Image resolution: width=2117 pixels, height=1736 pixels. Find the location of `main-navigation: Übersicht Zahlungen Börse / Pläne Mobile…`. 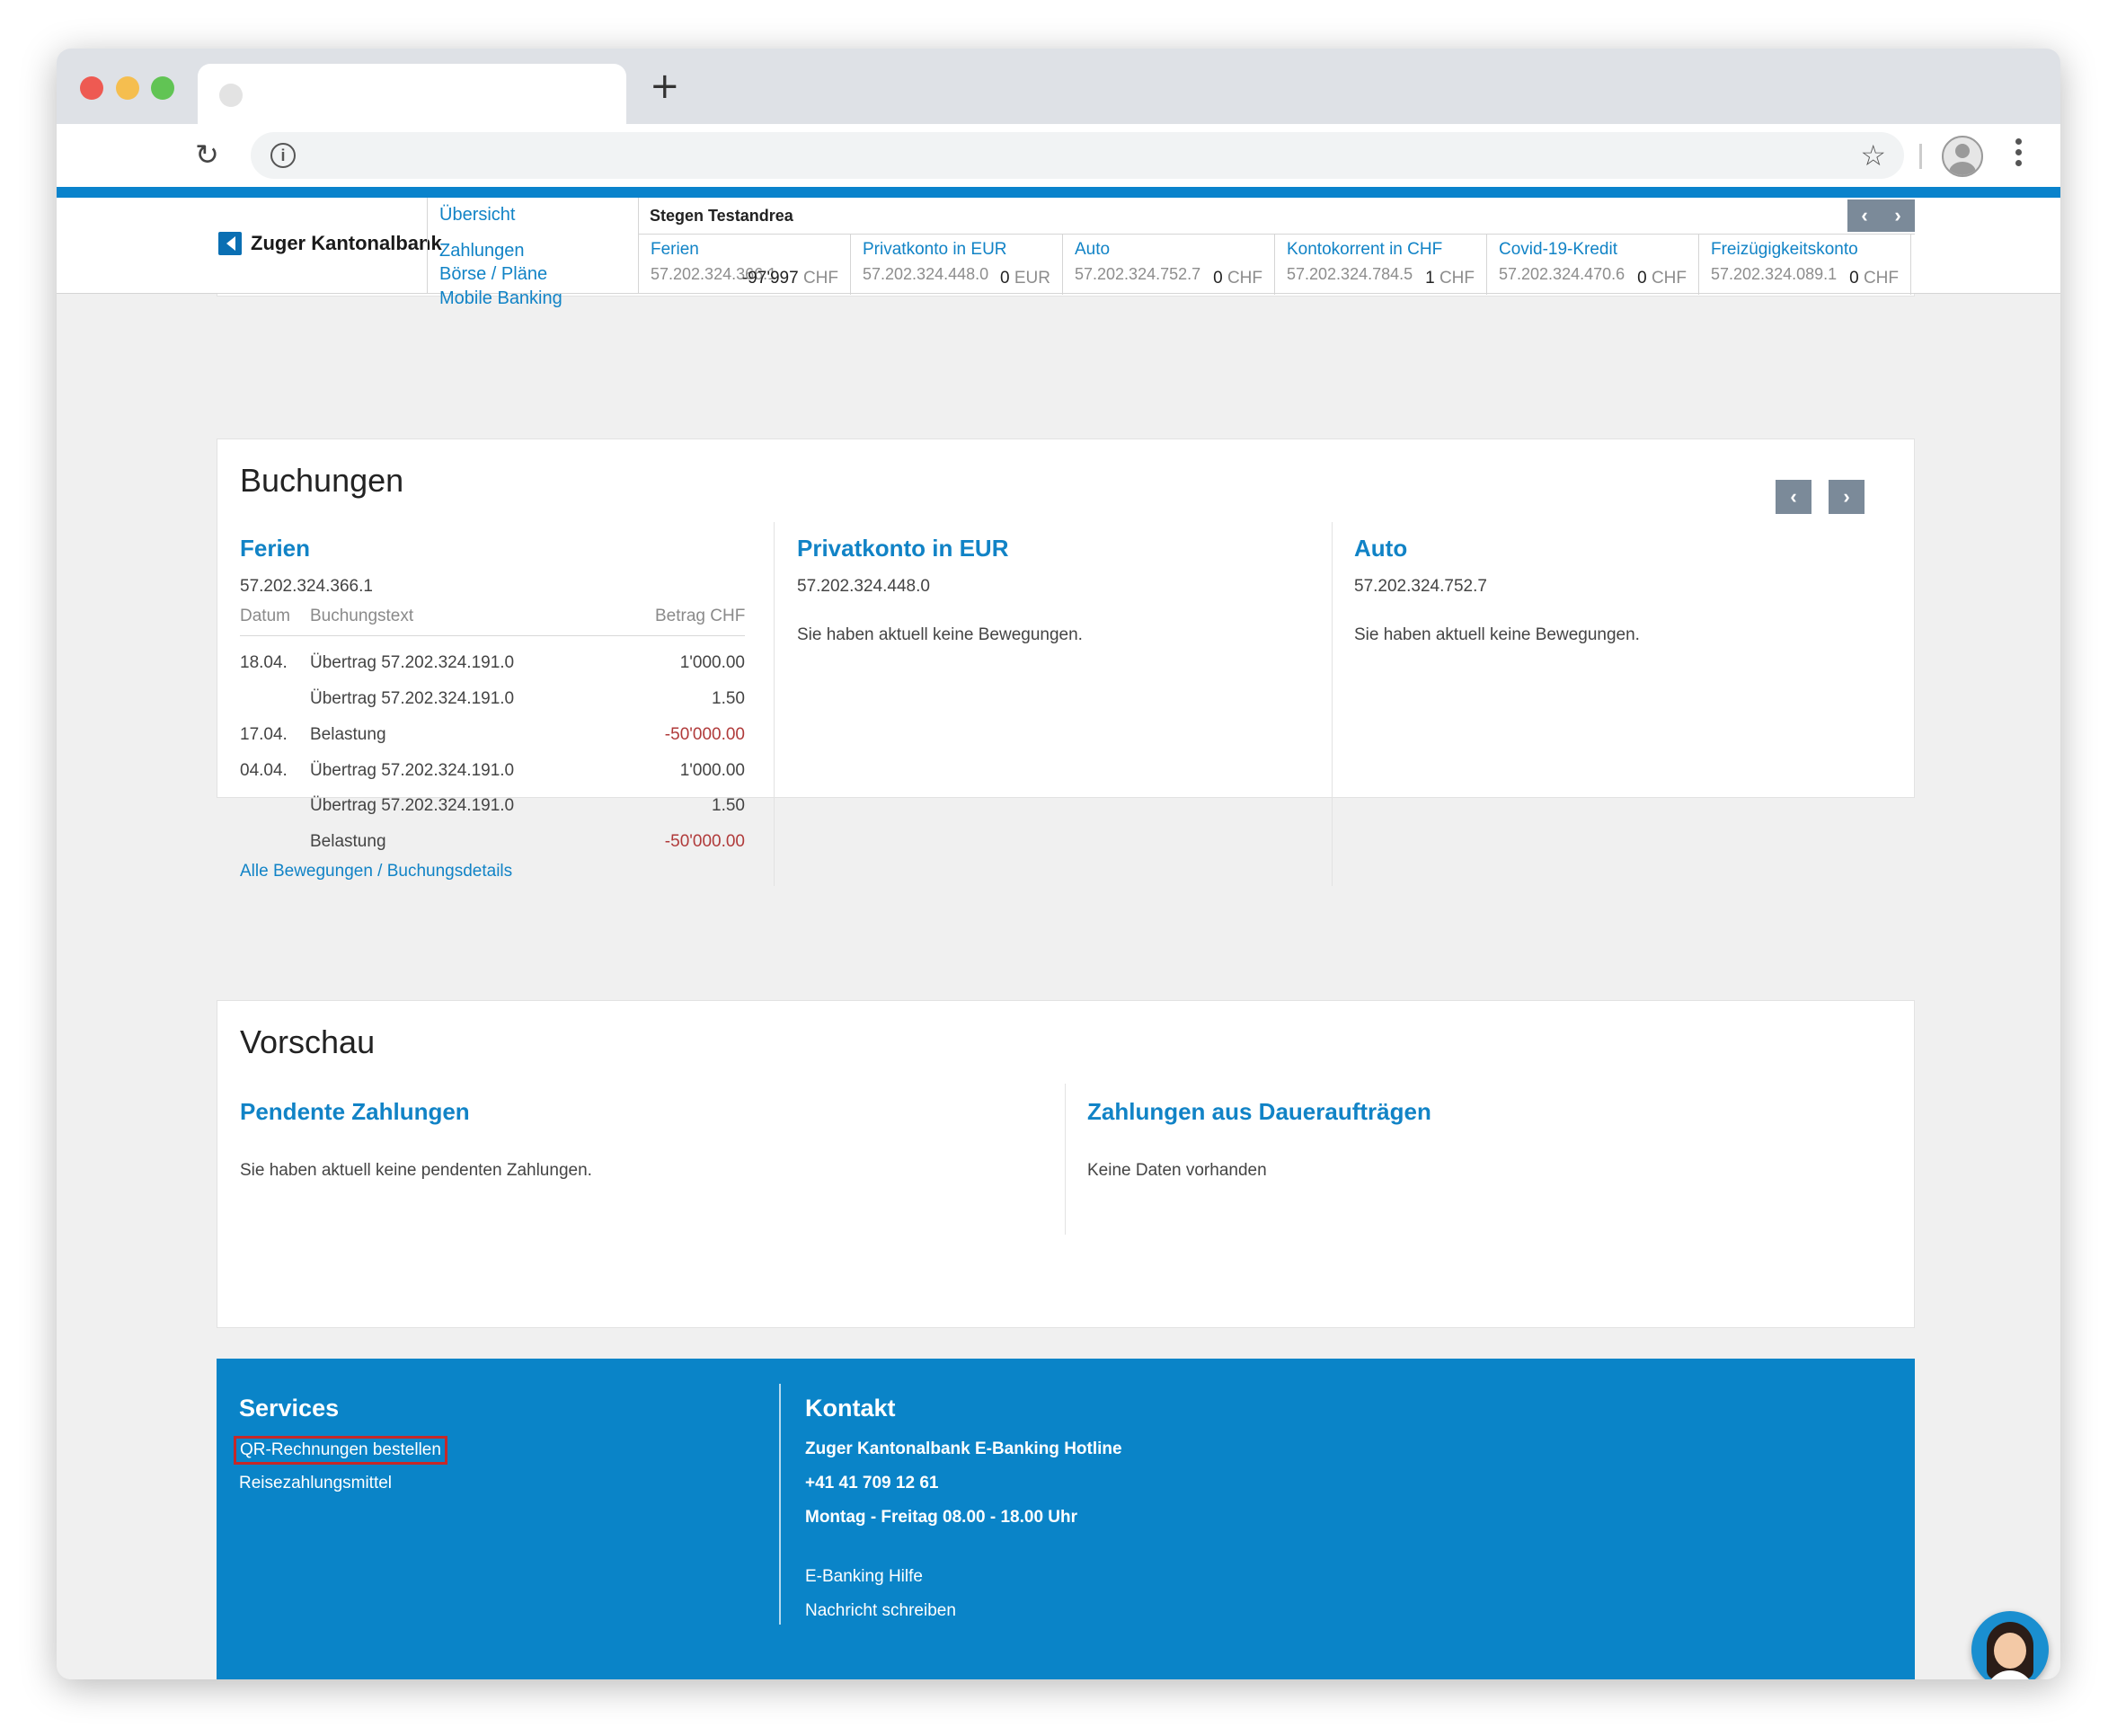

main-navigation: Übersicht Zahlungen Börse / Pläne Mobile… is located at coordinates (533, 253).